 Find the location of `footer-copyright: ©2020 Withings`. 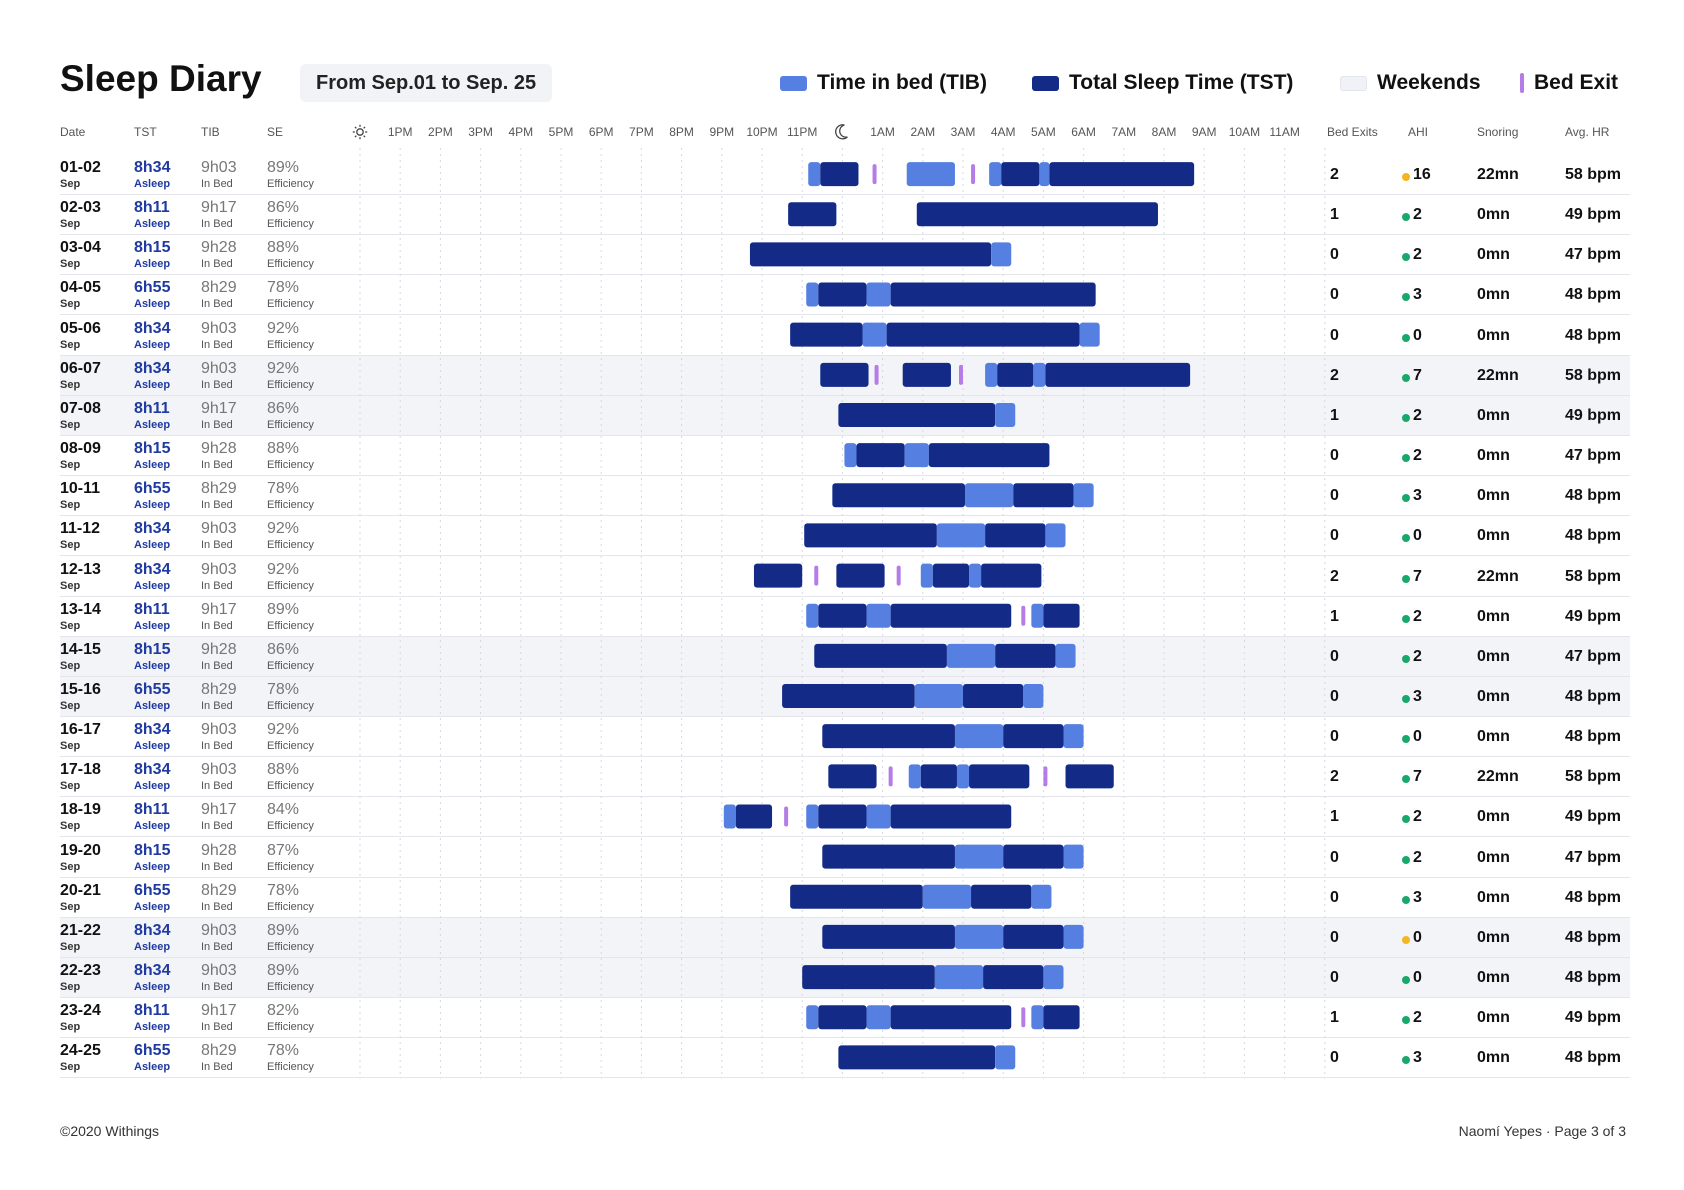

footer-copyright: ©2020 Withings is located at coordinates (110, 1131).